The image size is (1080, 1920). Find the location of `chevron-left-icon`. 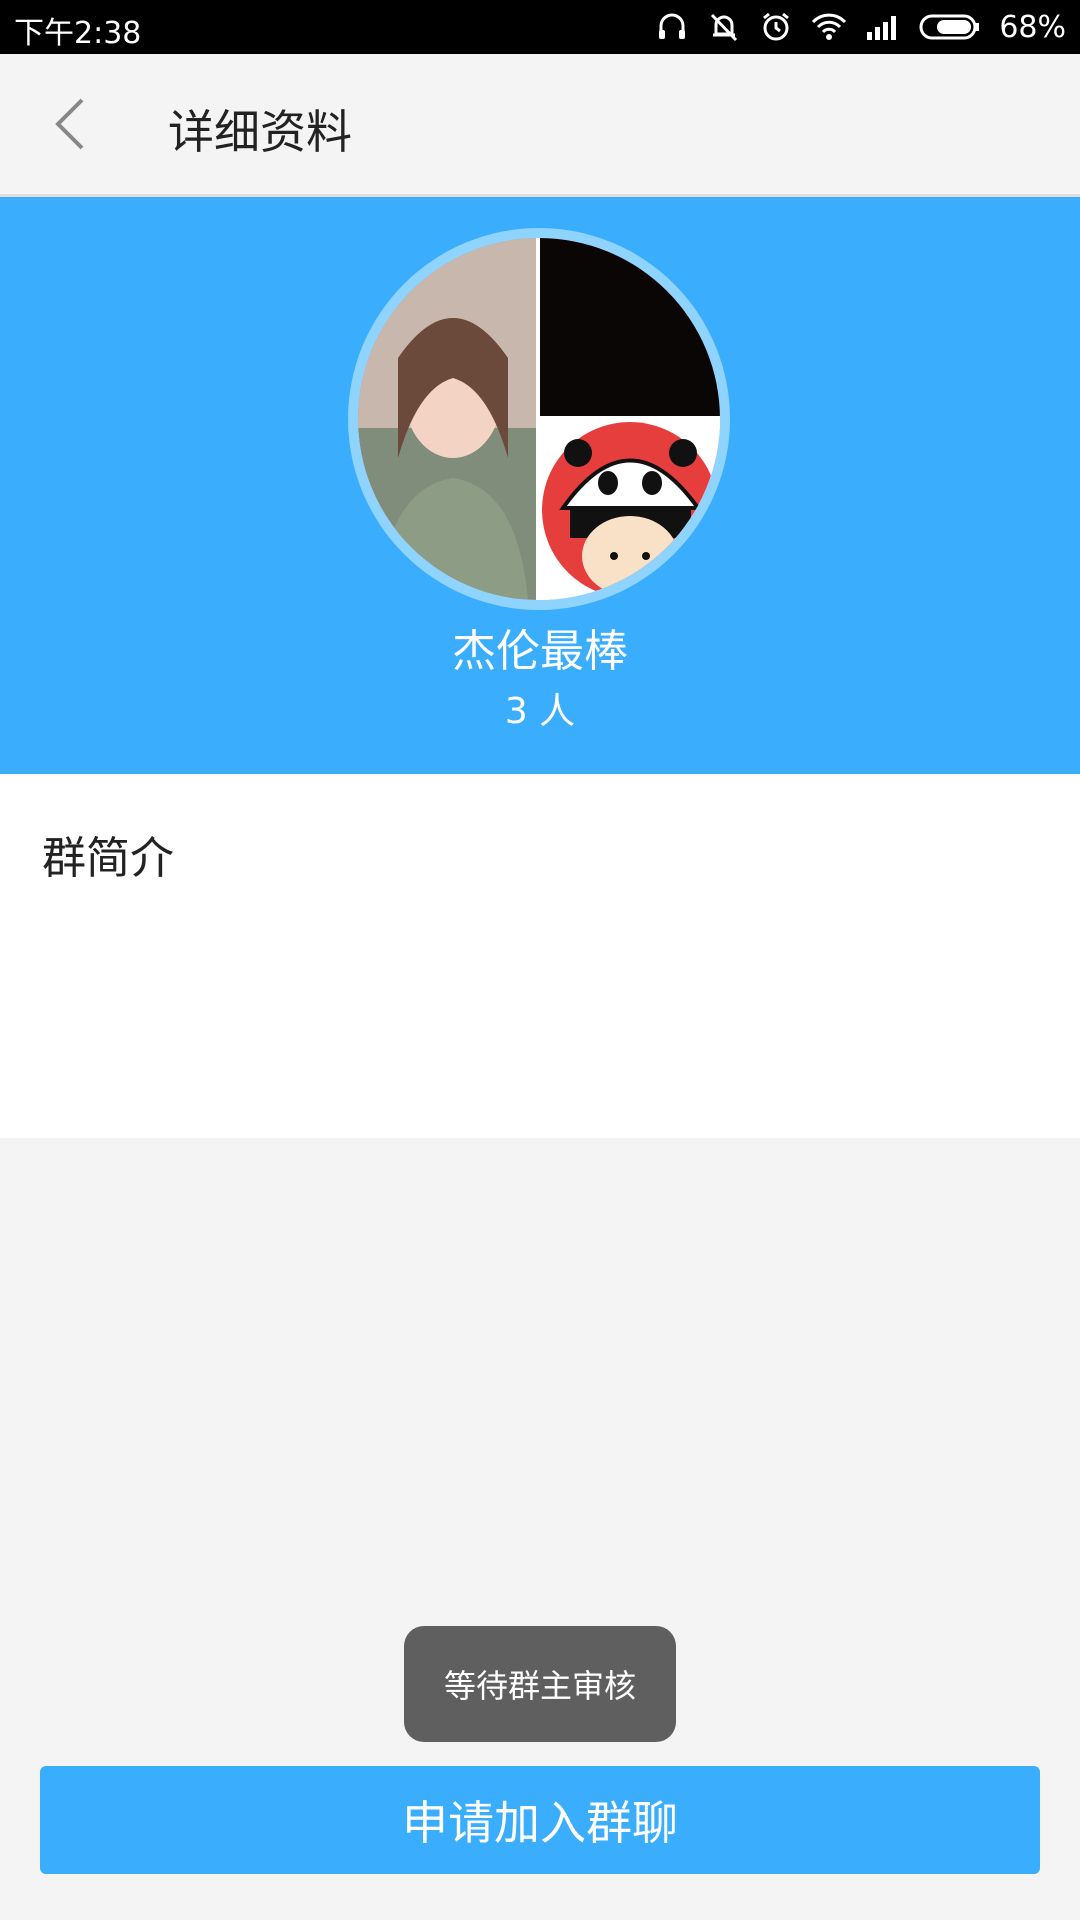

chevron-left-icon is located at coordinates (69, 124).